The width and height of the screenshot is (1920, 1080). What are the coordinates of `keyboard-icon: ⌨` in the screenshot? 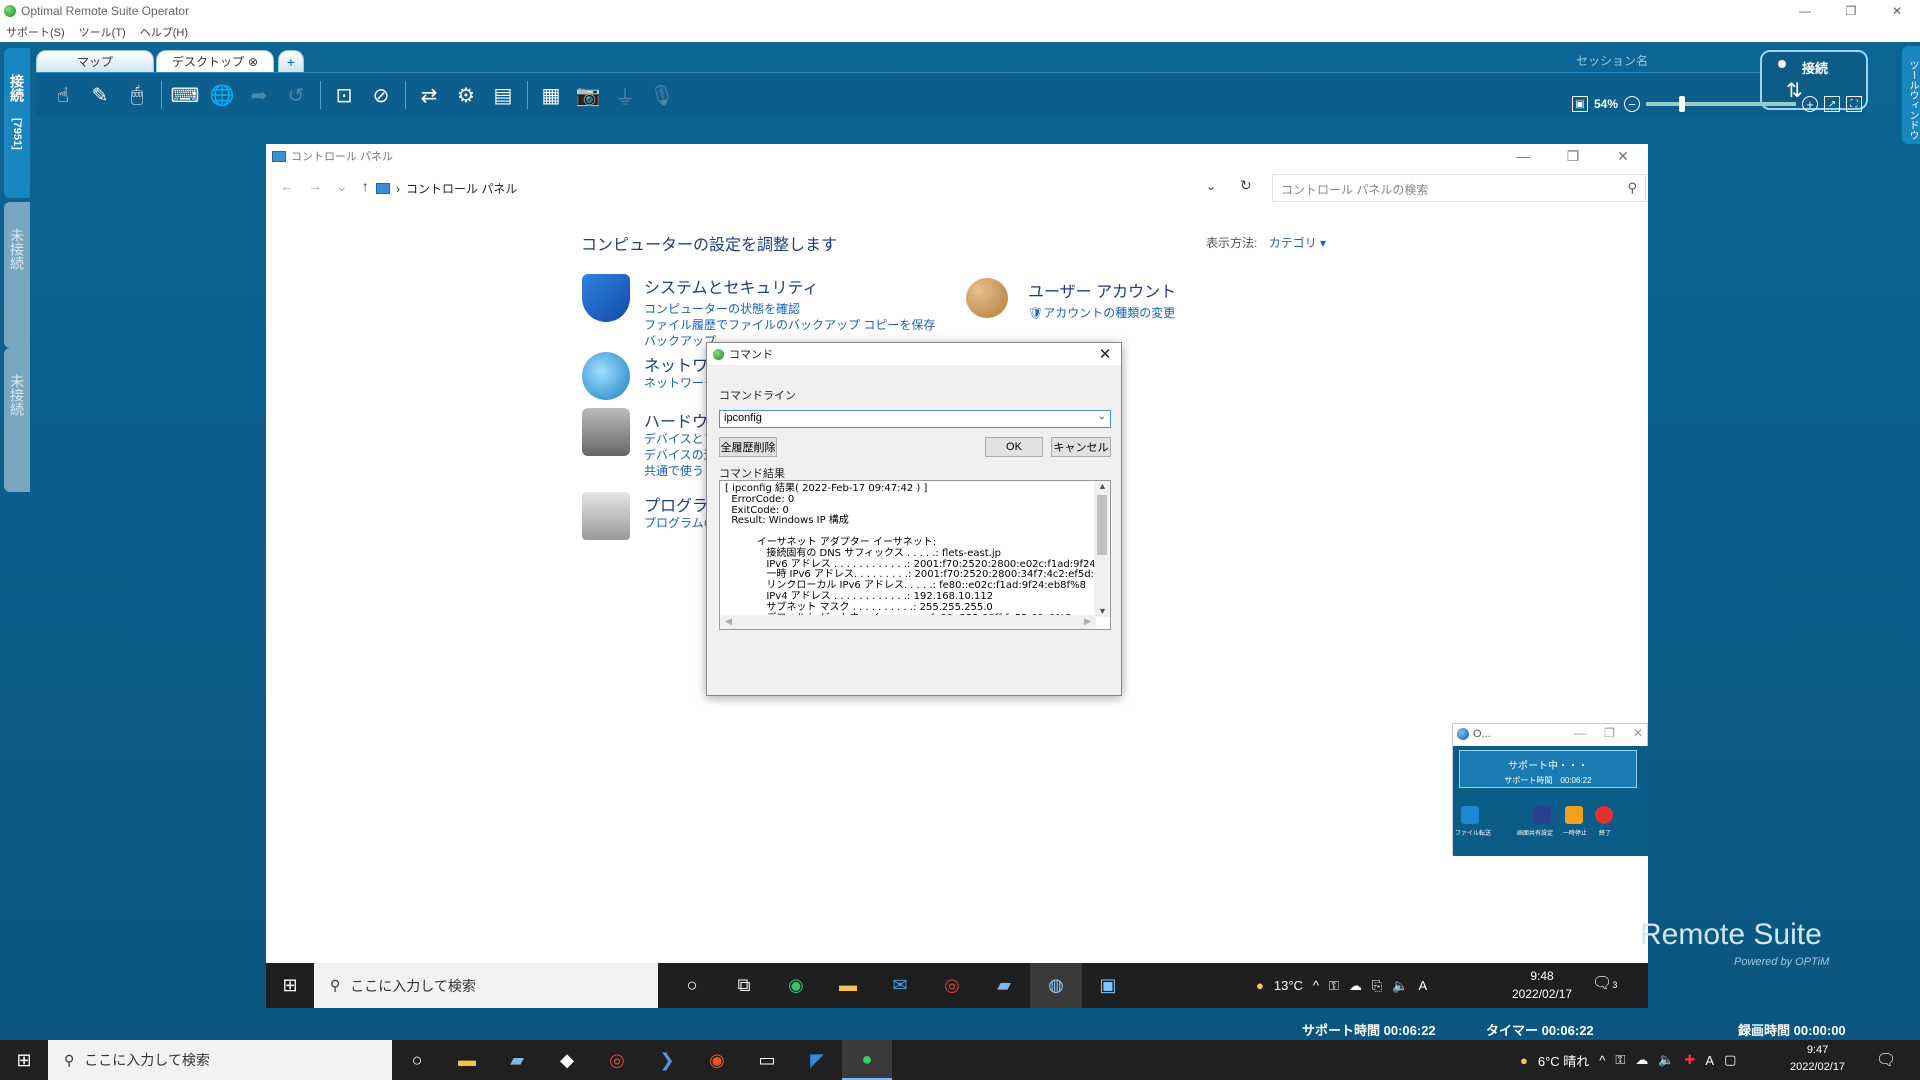 It's located at (185, 95).